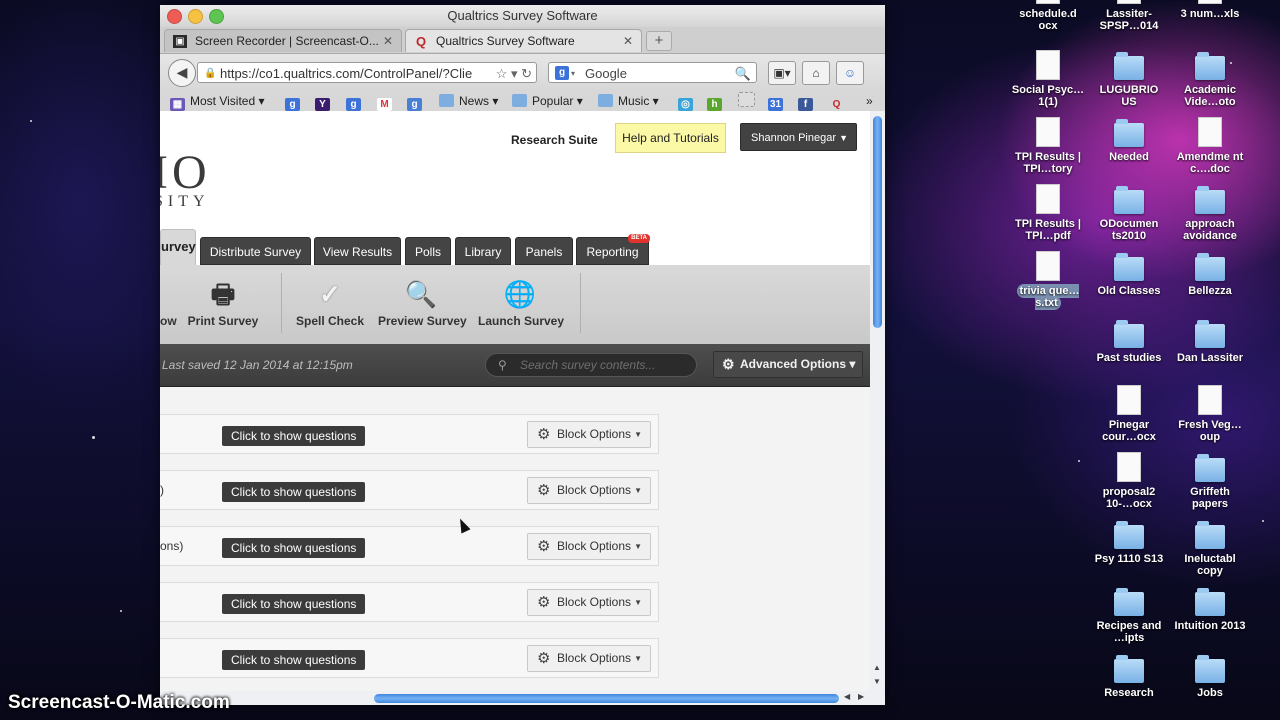 Image resolution: width=1280 pixels, height=720 pixels. What do you see at coordinates (606, 698) in the screenshot?
I see `horizontal-scroll-thumb` at bounding box center [606, 698].